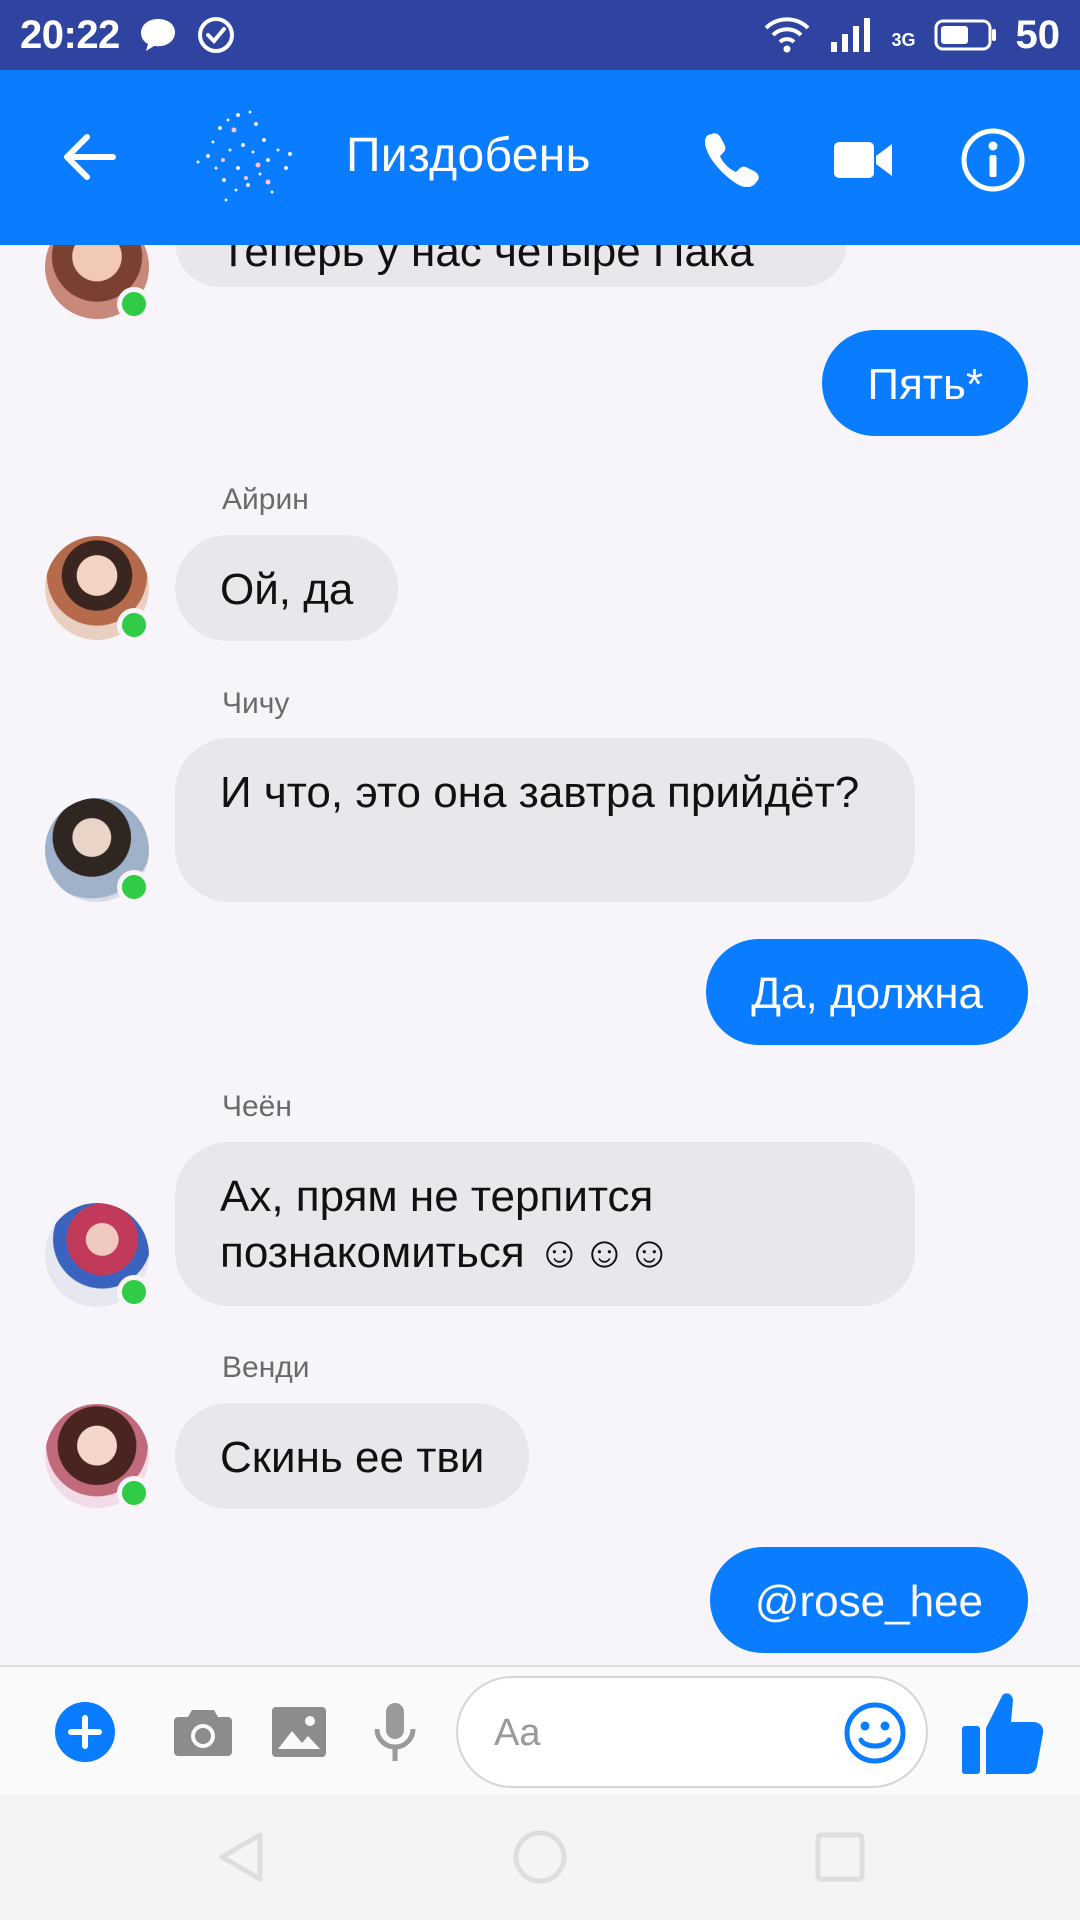  I want to click on message-bubble: И что, это она завтра прийдёт?, so click(545, 820).